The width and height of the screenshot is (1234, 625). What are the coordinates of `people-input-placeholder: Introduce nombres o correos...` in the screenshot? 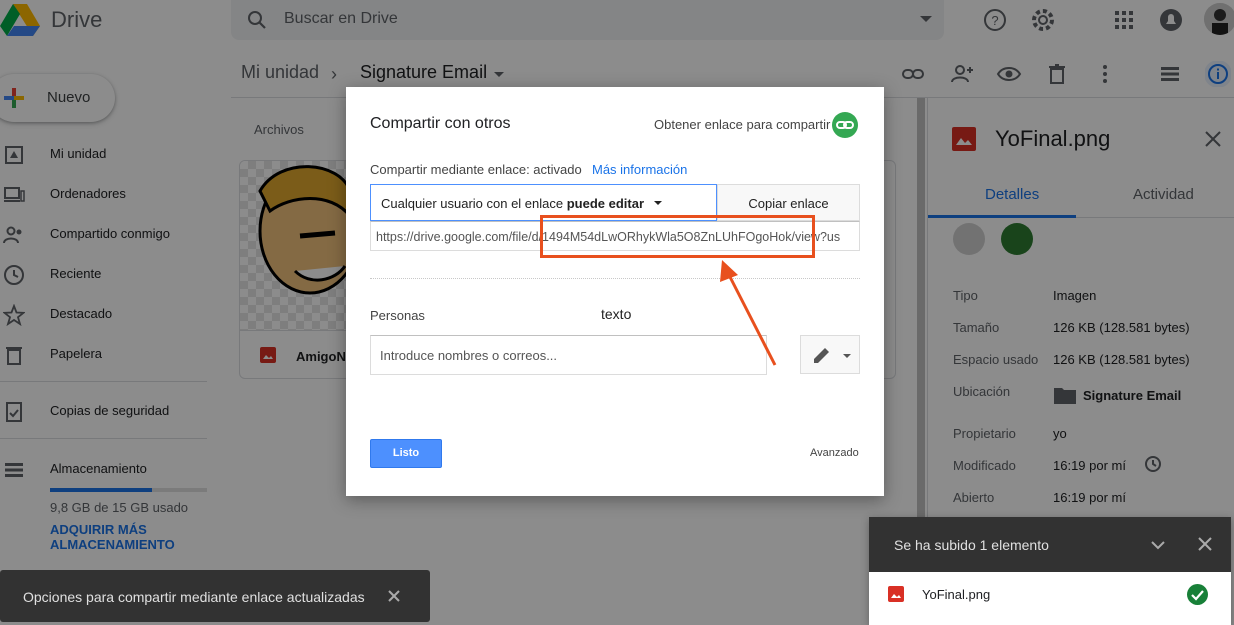 It's located at (469, 355).